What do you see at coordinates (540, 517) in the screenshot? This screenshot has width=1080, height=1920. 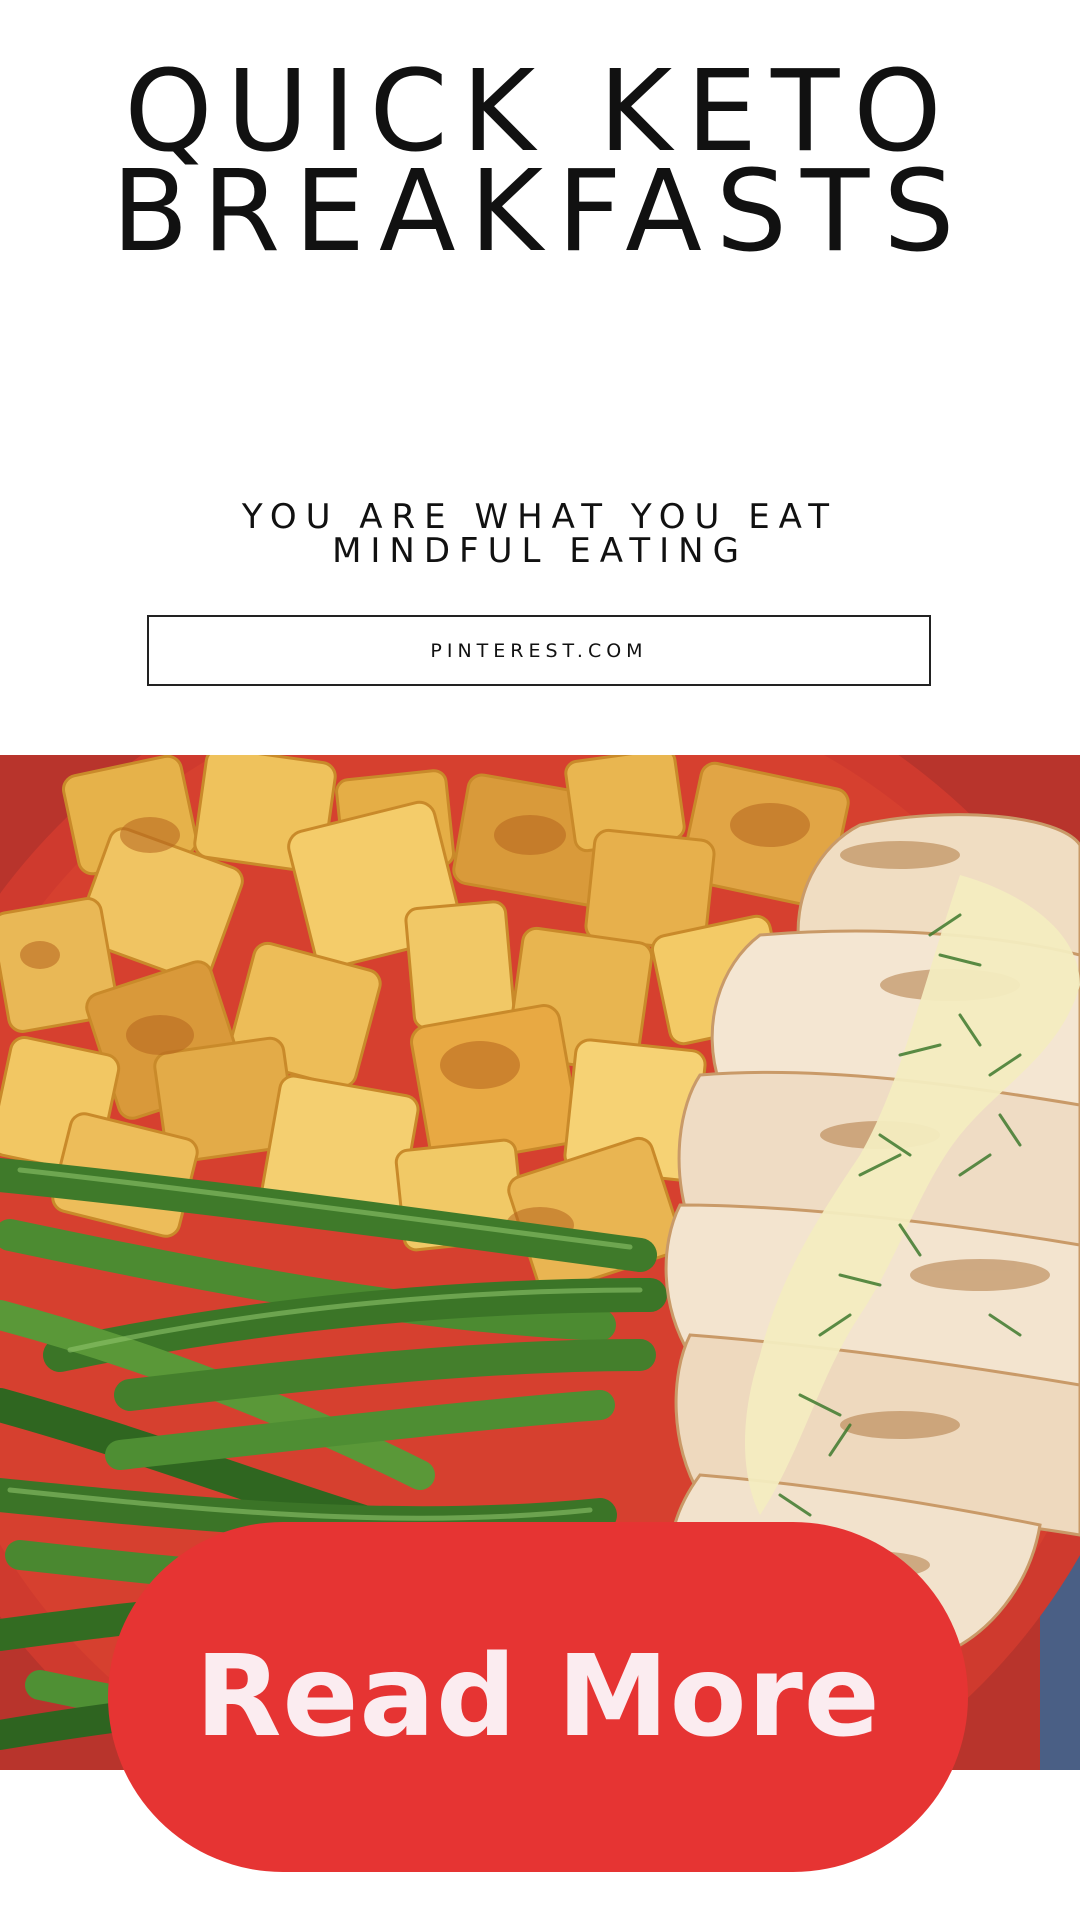 I see `tagline-line-1: YOU ARE WHAT YOU EAT` at bounding box center [540, 517].